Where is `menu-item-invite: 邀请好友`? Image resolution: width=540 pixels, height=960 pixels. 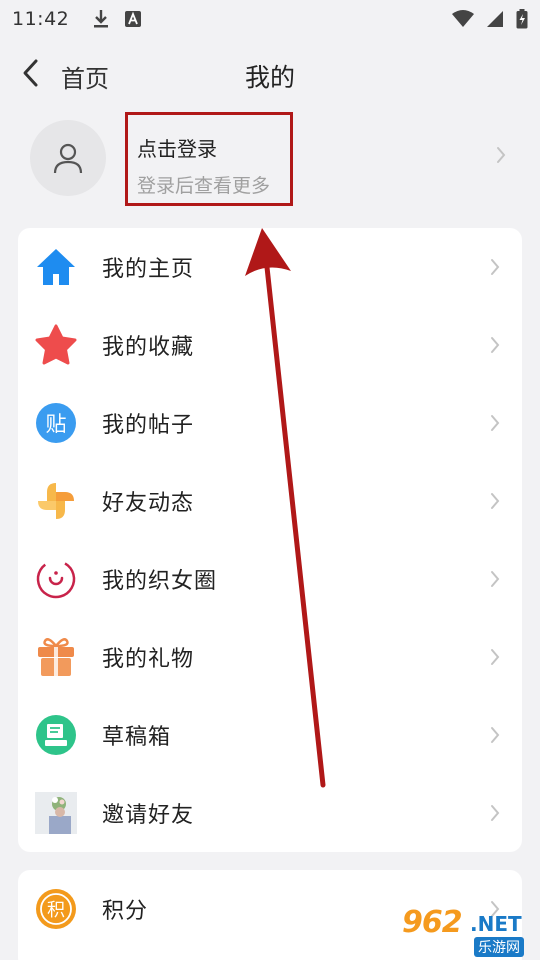
menu-item-invite: 邀请好友 is located at coordinates (270, 813).